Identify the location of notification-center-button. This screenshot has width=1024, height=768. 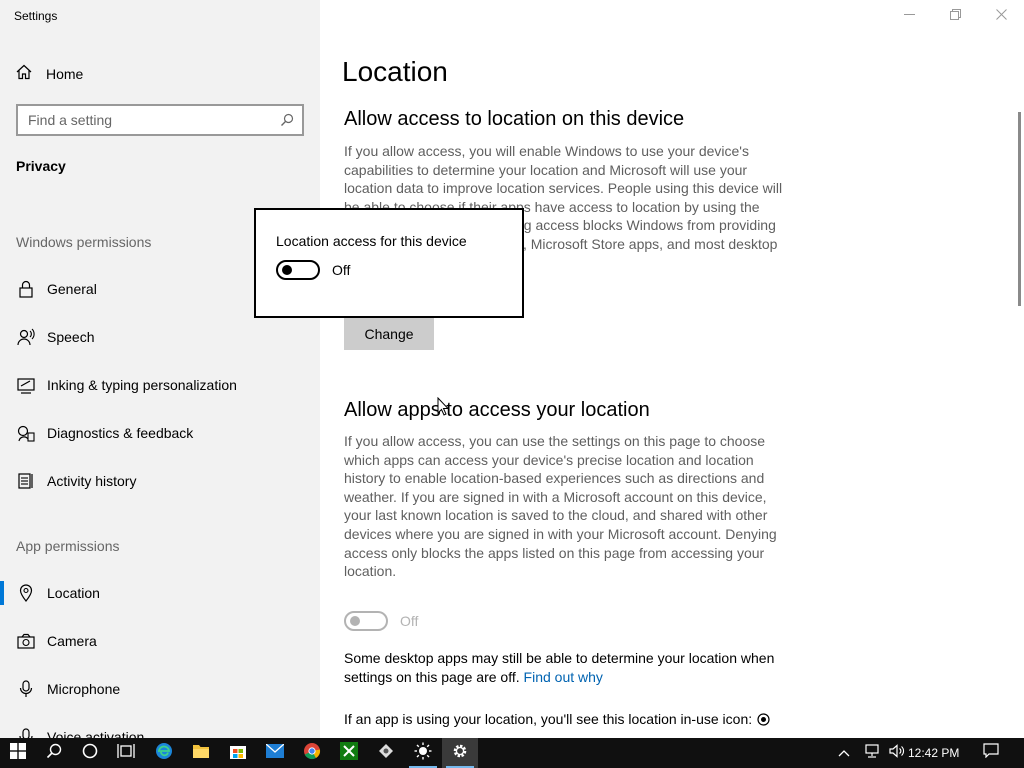
(991, 753).